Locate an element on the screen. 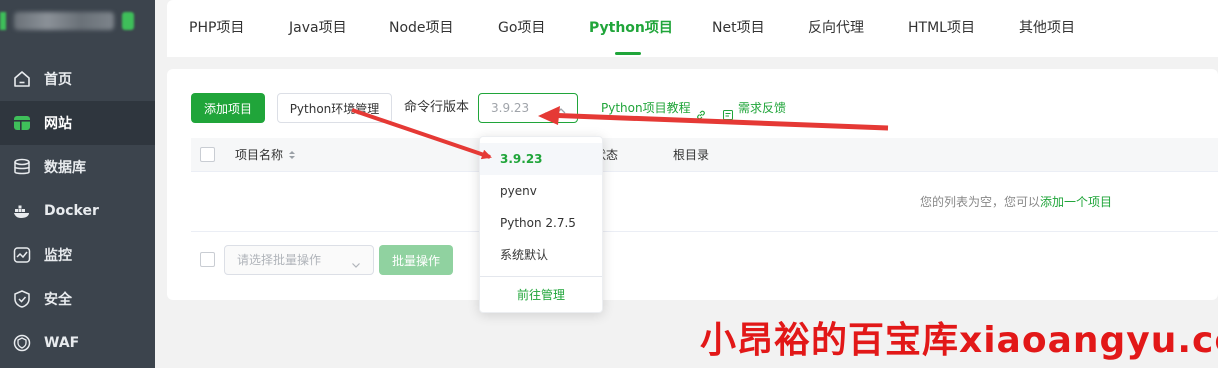  cli-version-select: 3.9.23 is located at coordinates (528, 108).